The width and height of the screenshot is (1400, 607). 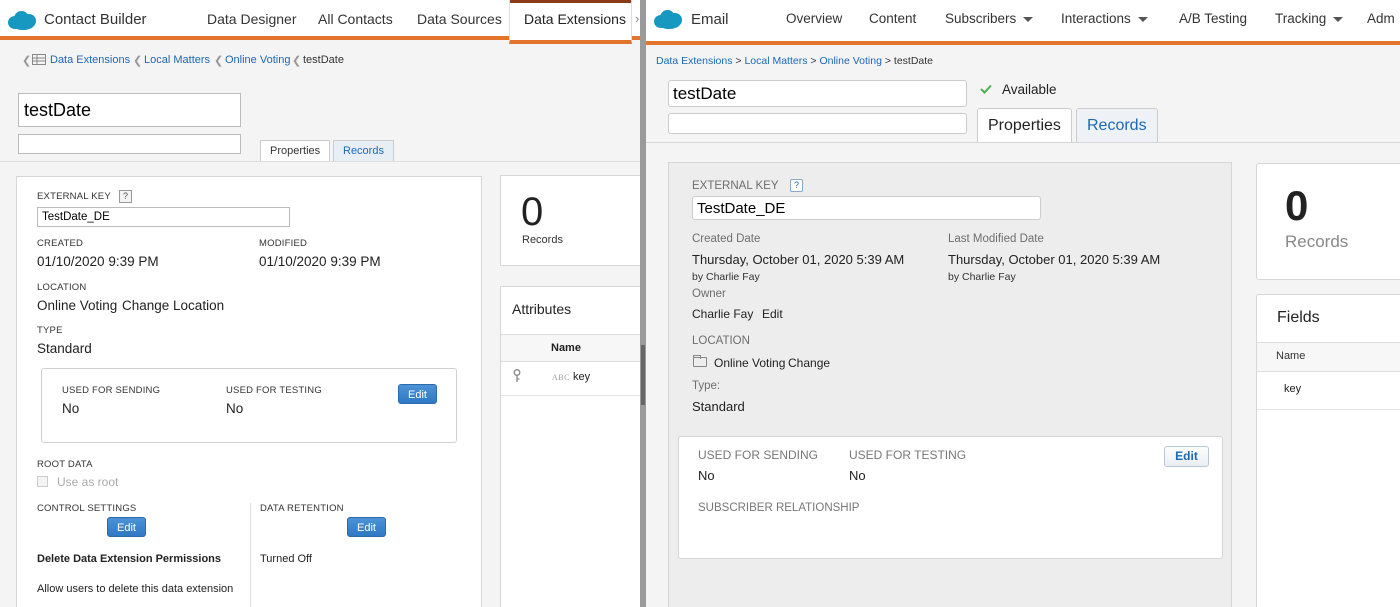 I want to click on fields-panel: Fields Name key, so click(x=1328, y=450).